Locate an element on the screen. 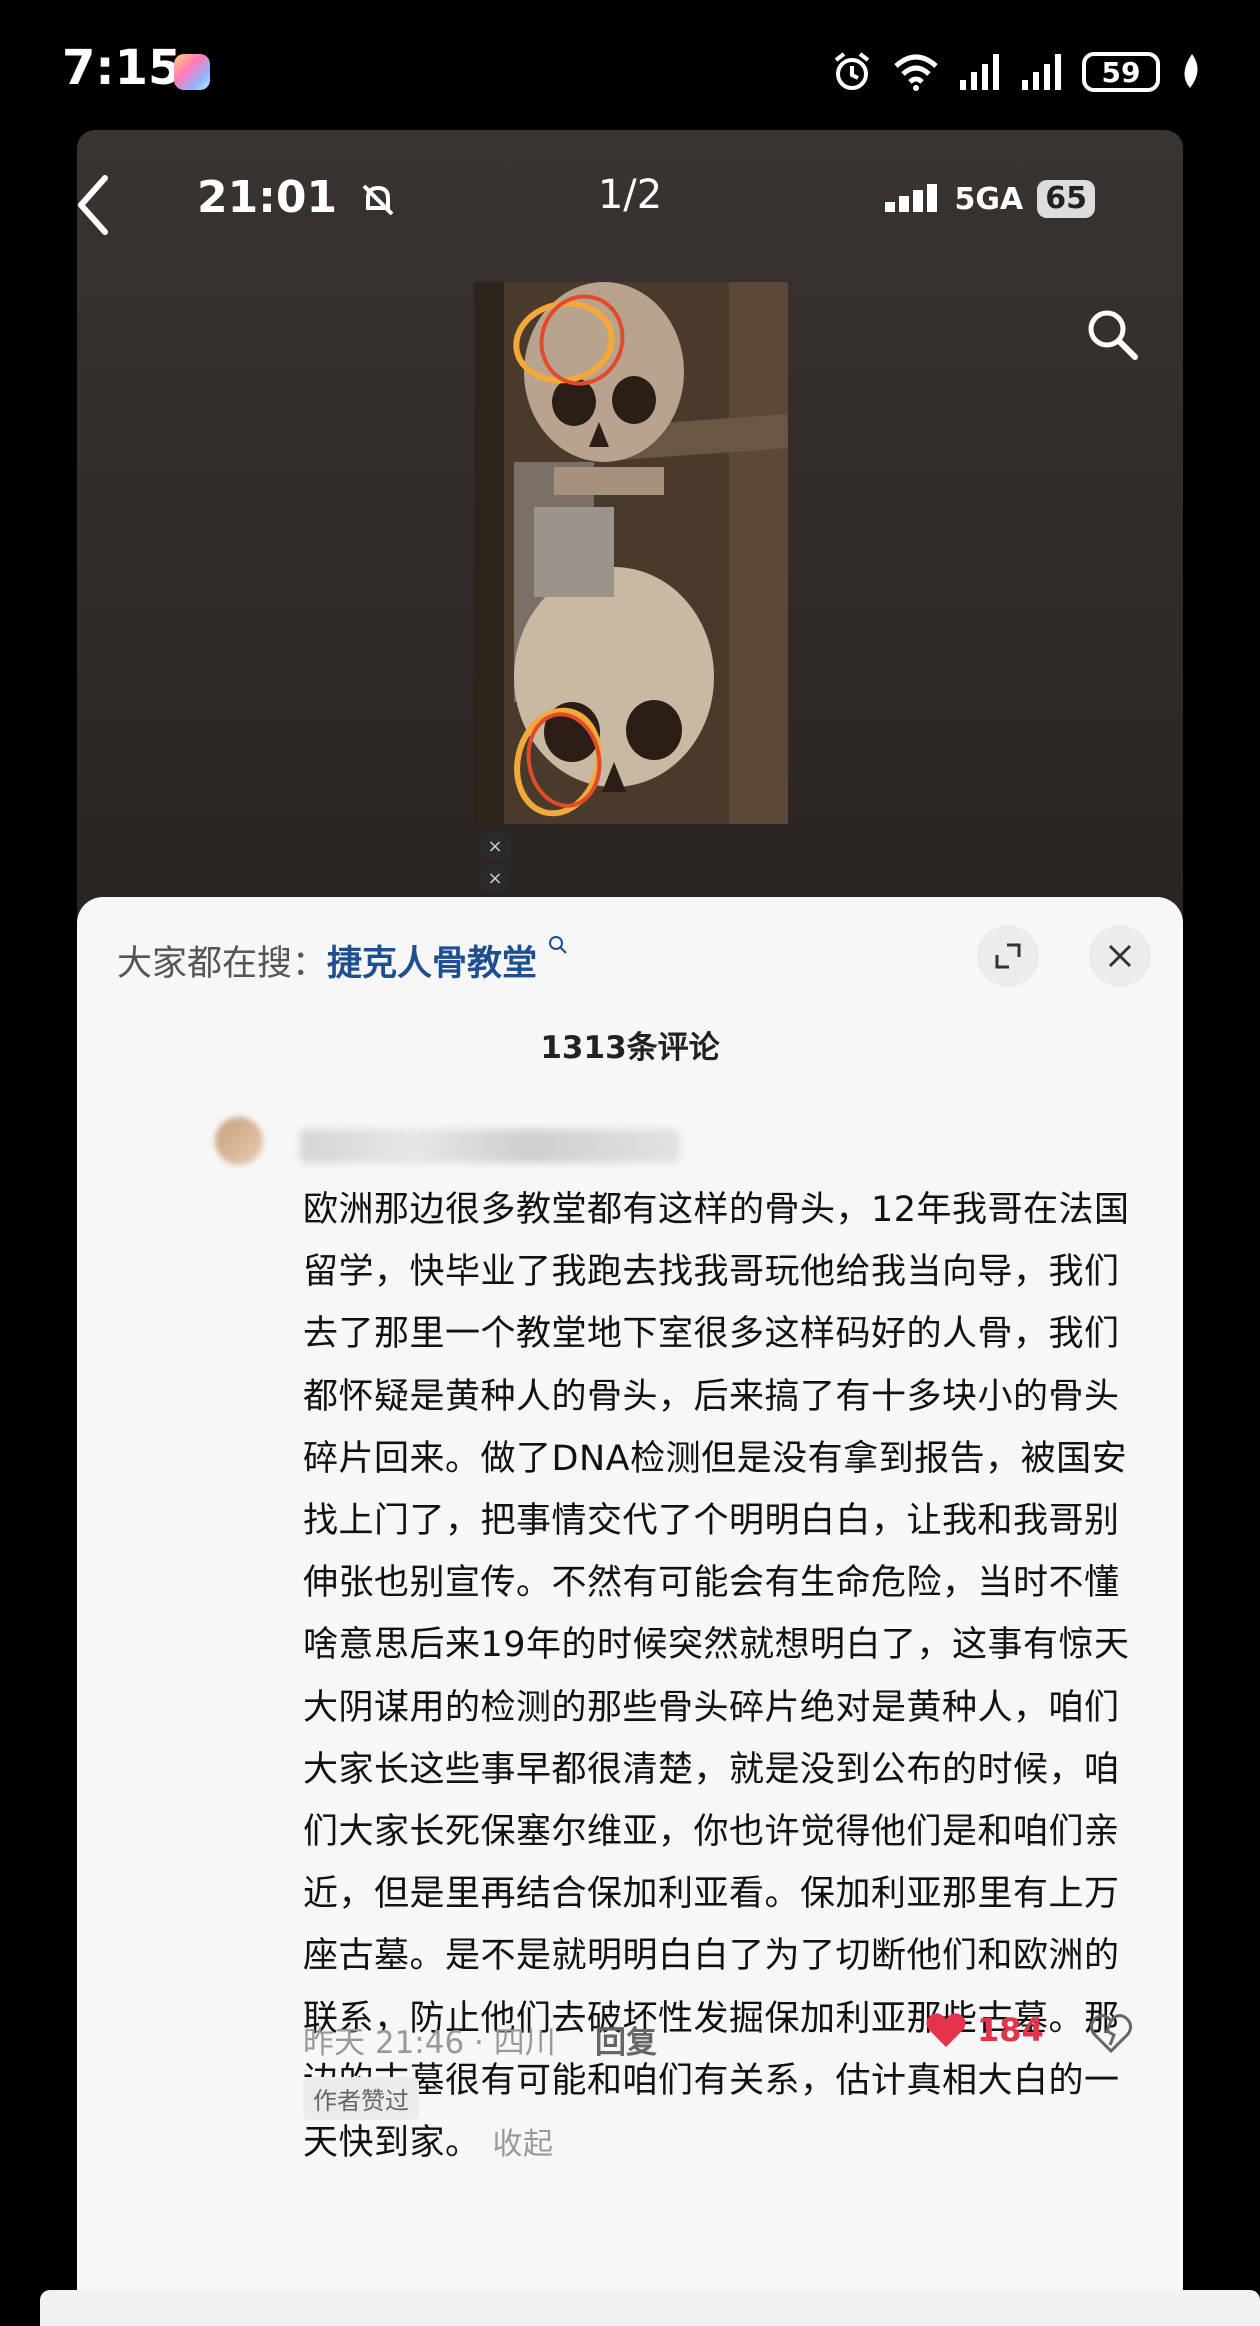 The width and height of the screenshot is (1260, 2326). image-tag-close: × is located at coordinates (495, 847).